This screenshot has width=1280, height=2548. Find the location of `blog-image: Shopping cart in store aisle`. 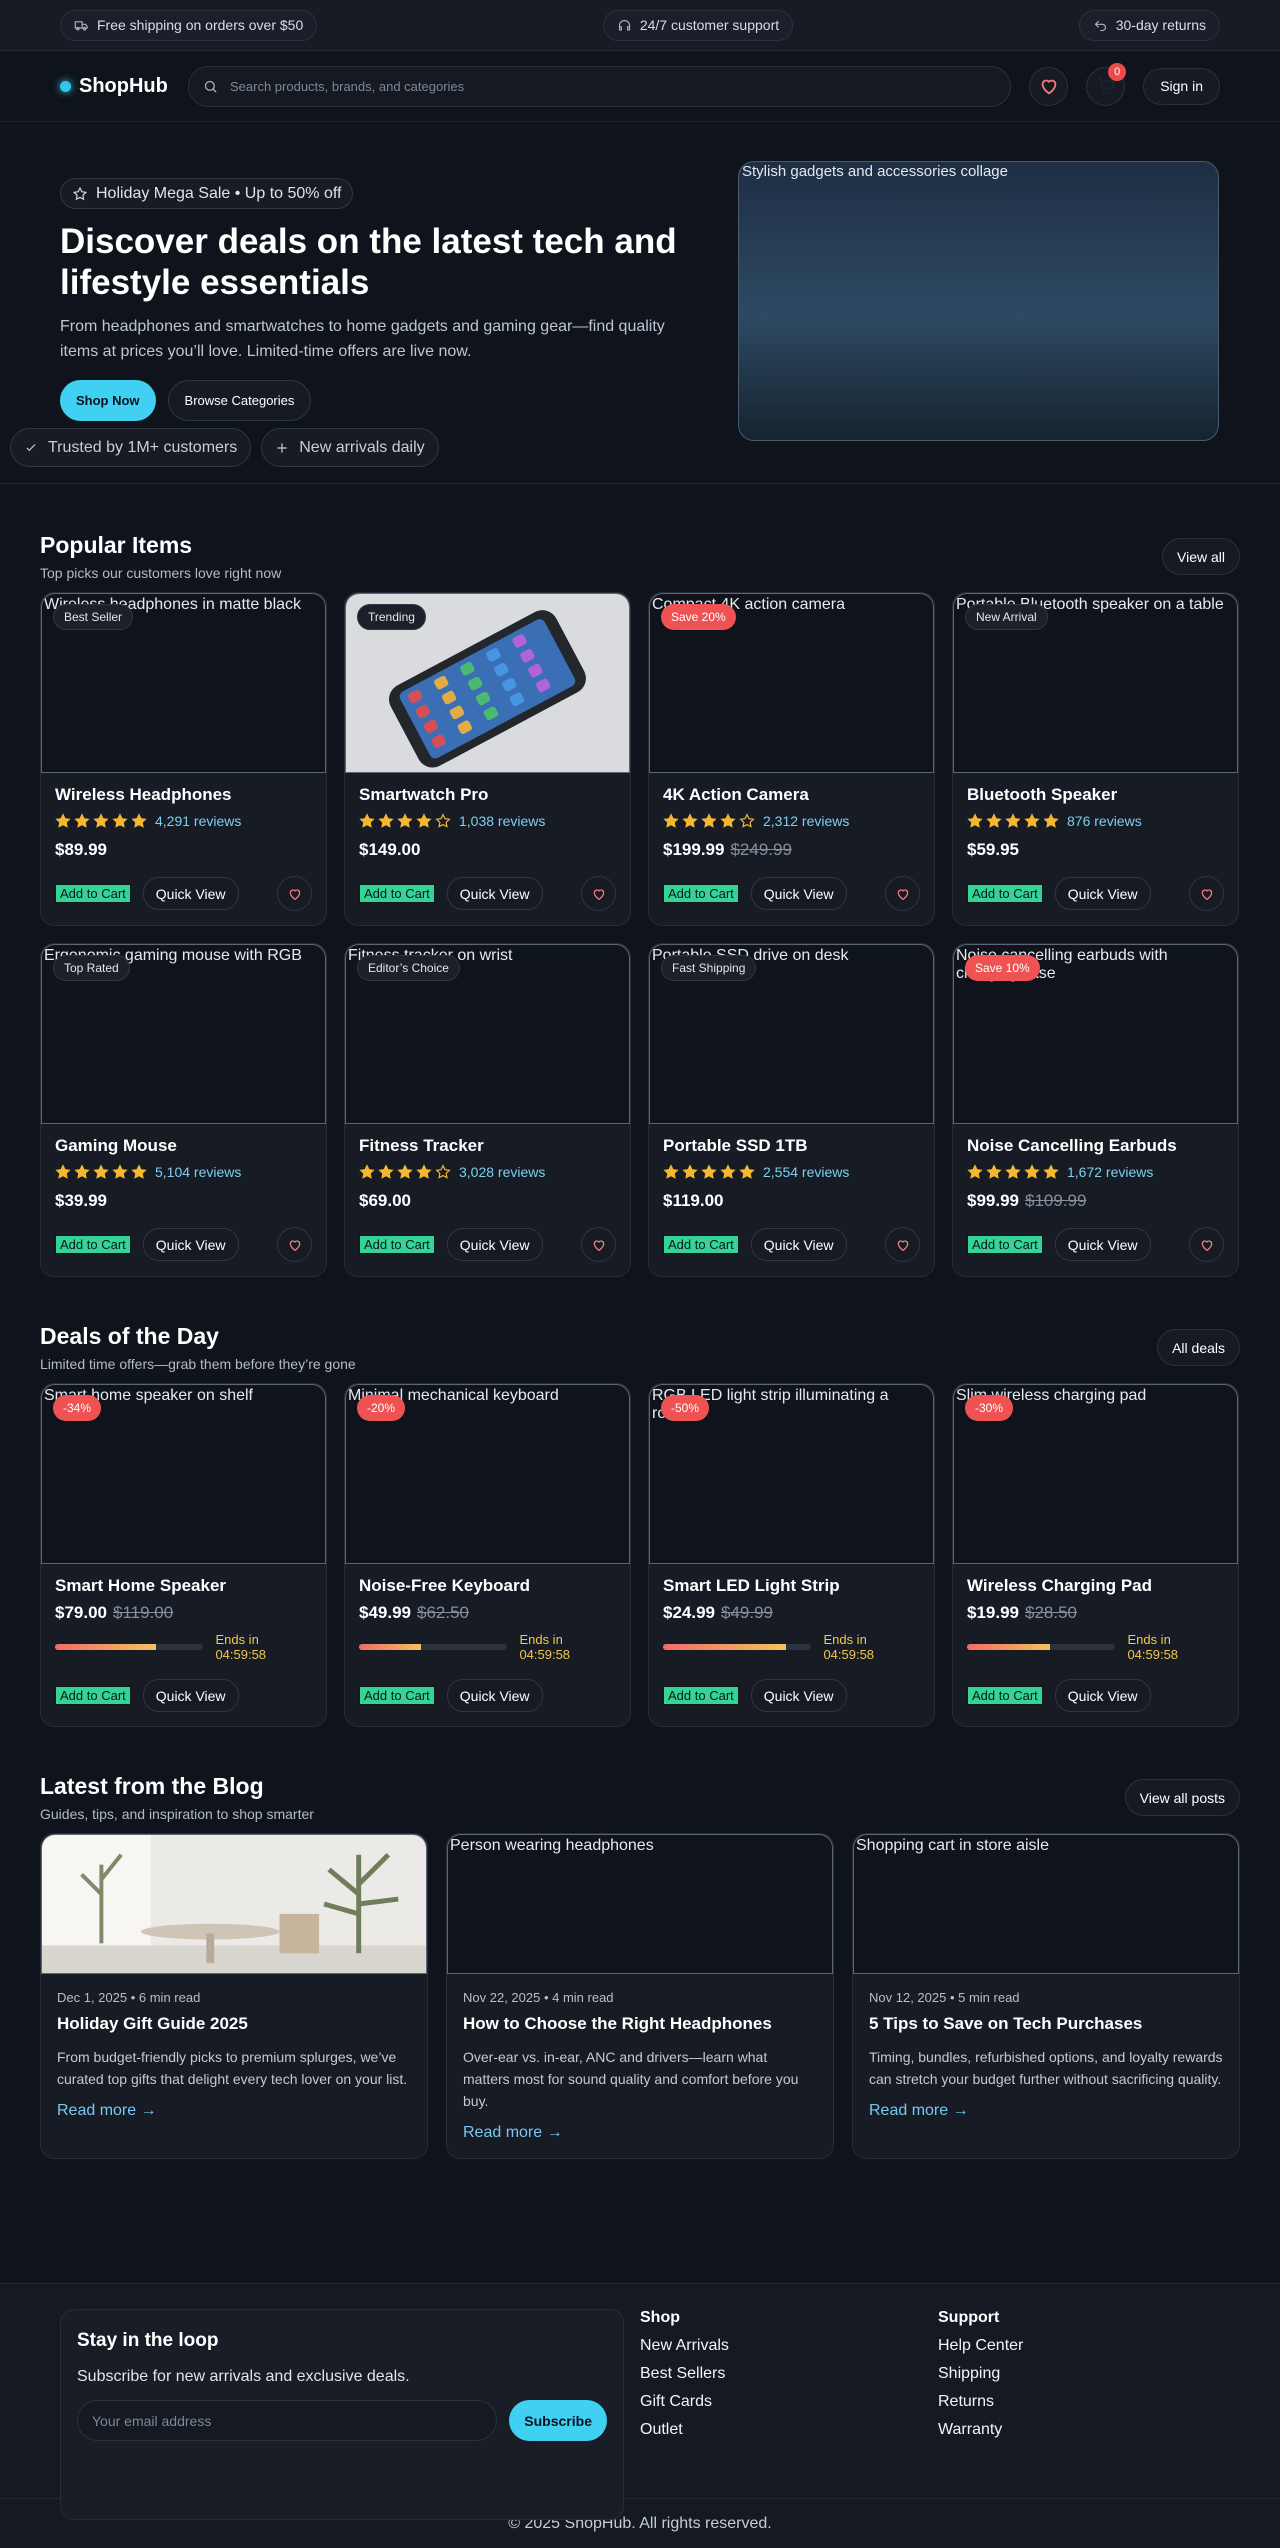

blog-image: Shopping cart in store aisle is located at coordinates (1046, 1904).